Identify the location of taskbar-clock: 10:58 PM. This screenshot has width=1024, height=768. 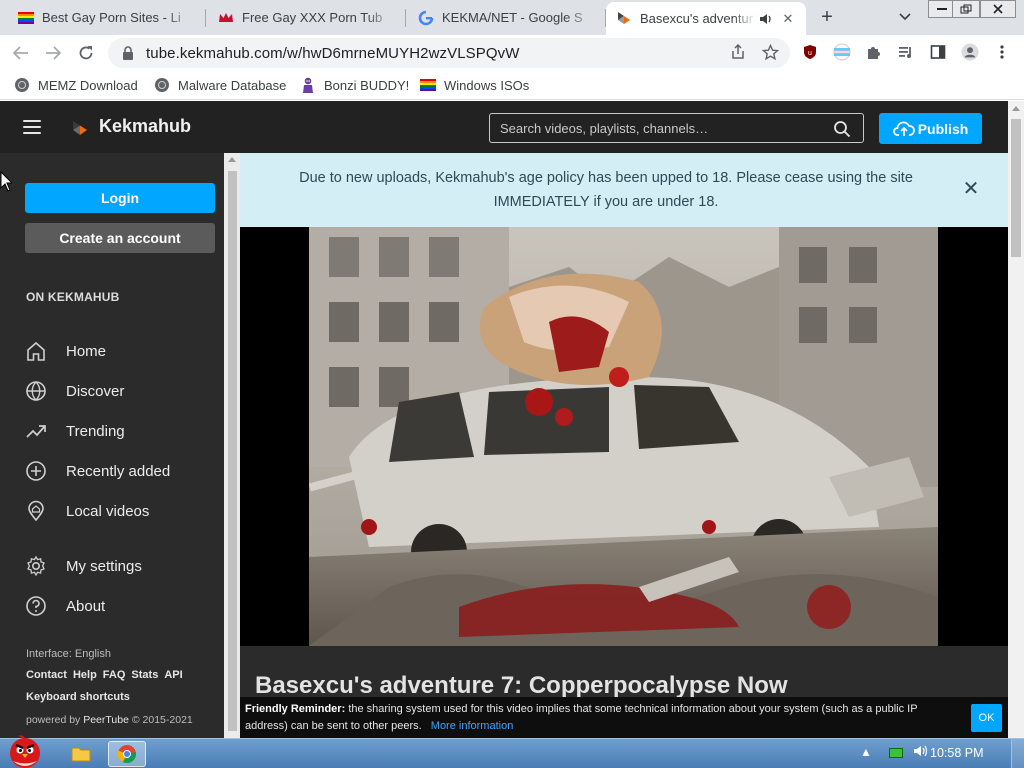
(957, 753).